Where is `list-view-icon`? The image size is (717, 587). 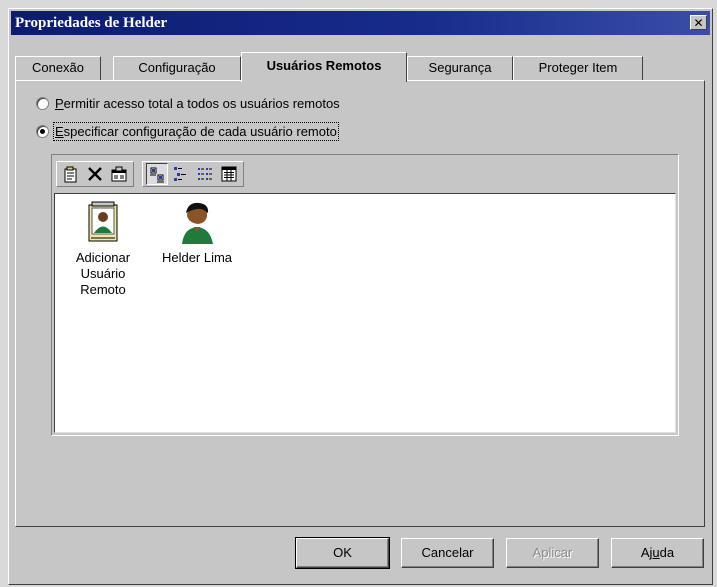
list-view-icon is located at coordinates (205, 174).